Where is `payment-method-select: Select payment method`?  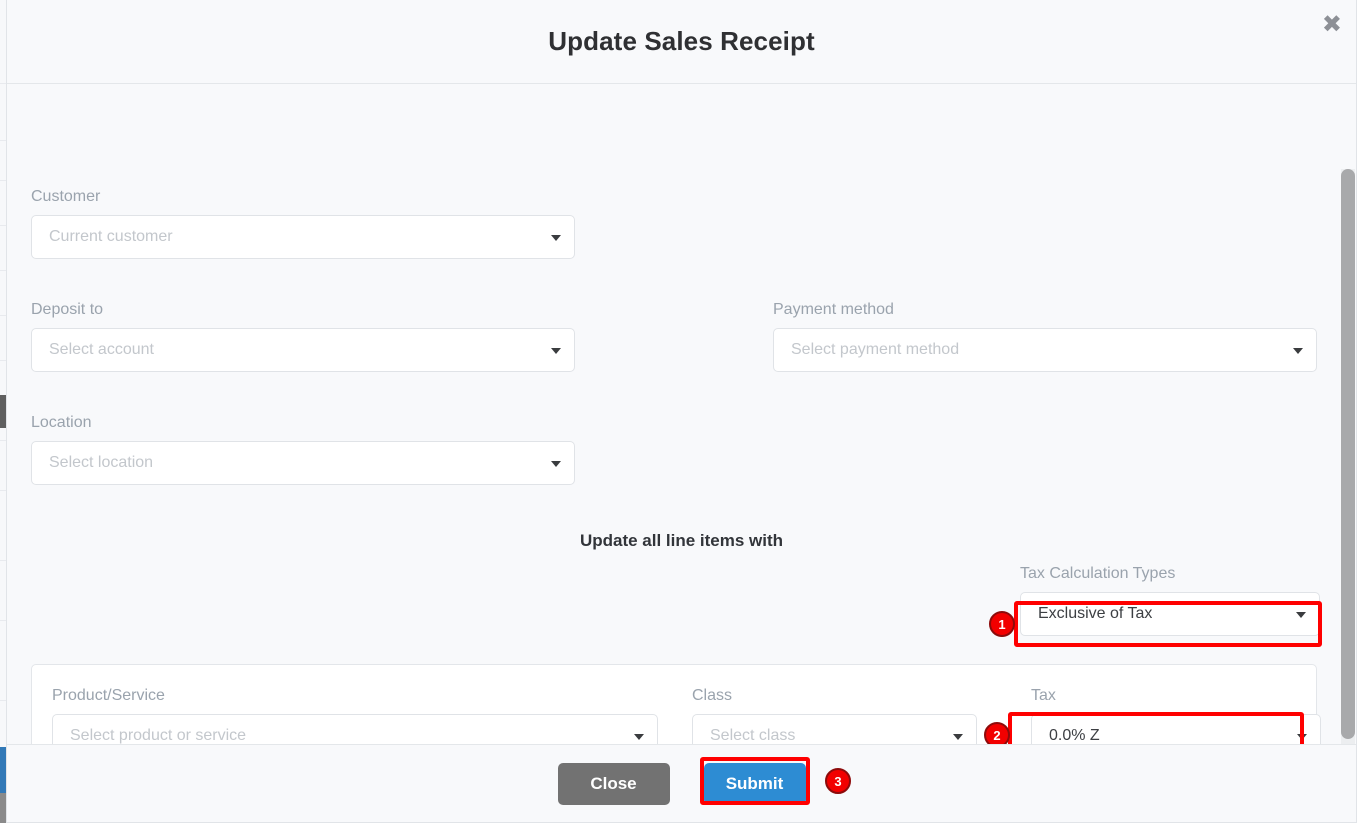
payment-method-select: Select payment method is located at coordinates (1045, 350).